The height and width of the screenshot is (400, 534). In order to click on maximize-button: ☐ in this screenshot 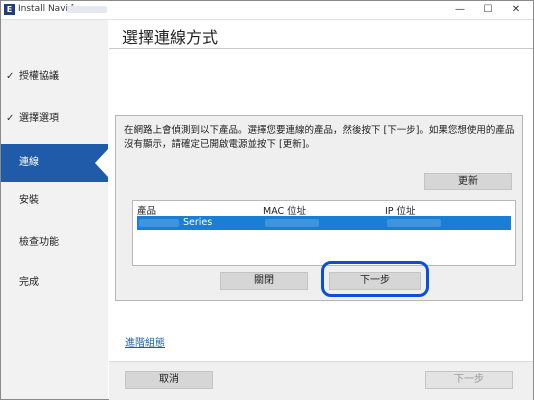, I will do `click(488, 10)`.